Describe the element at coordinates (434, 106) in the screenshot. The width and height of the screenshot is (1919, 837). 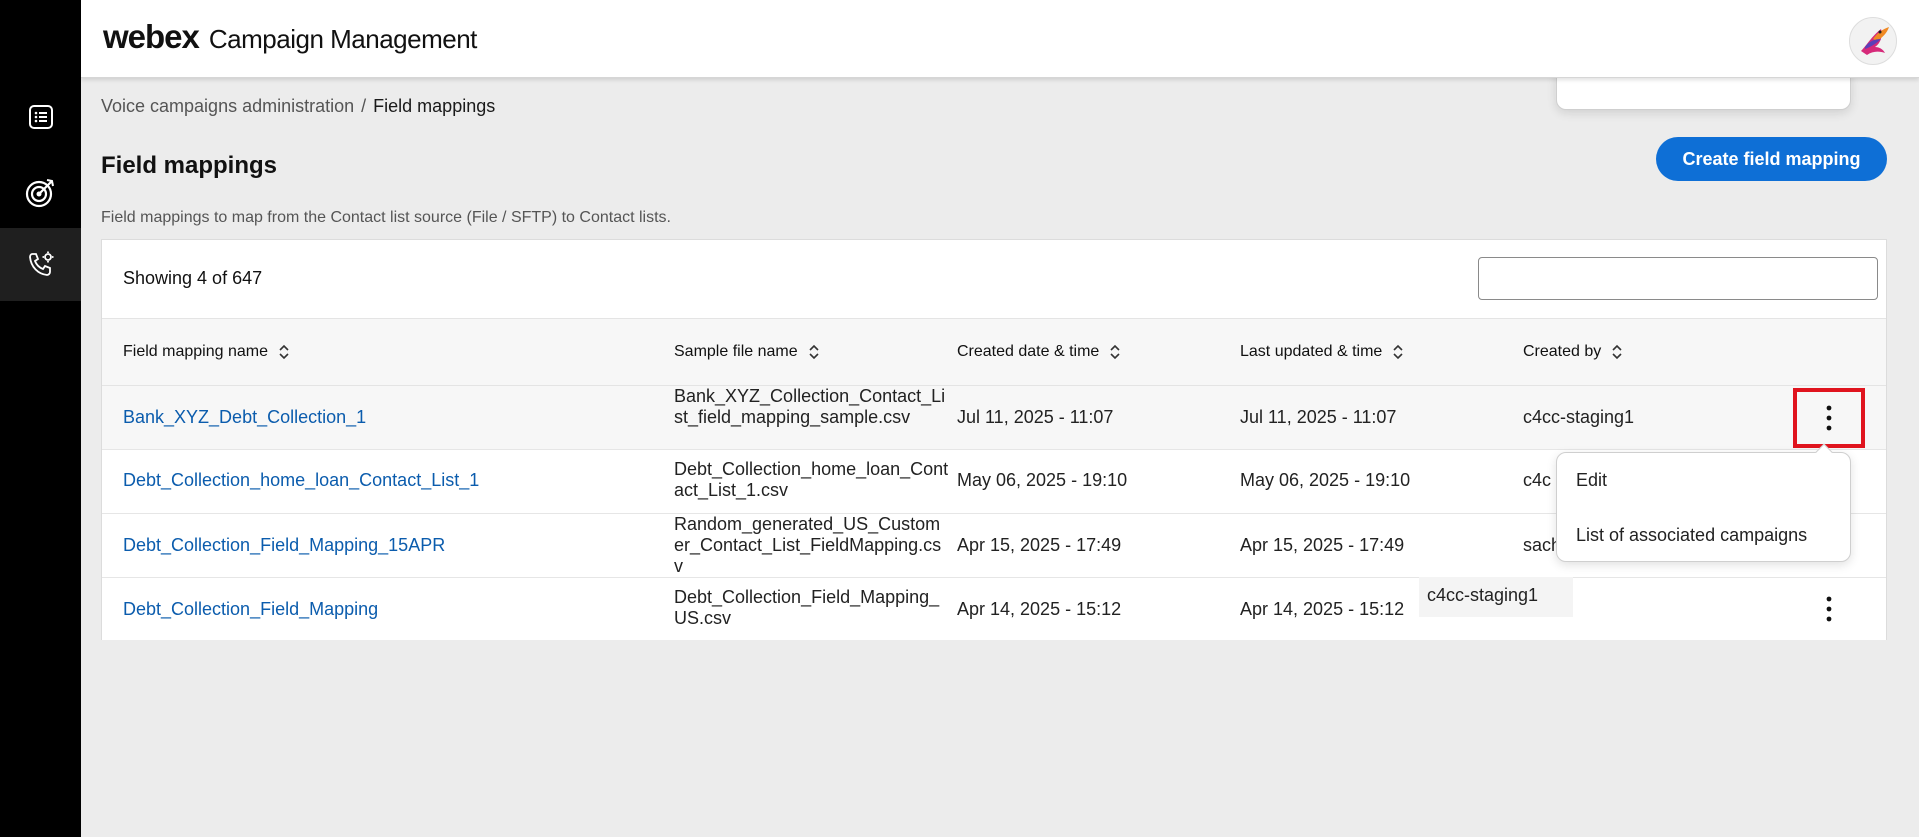
I see `breadcrumb-current: Field mappings` at that location.